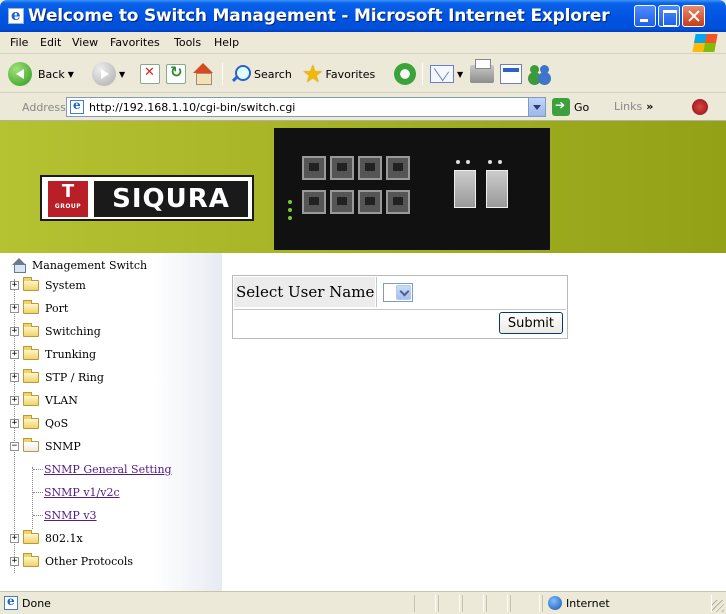 This screenshot has height=614, width=726. Describe the element at coordinates (57, 423) in the screenshot. I see `tree-folder-label: QoS` at that location.